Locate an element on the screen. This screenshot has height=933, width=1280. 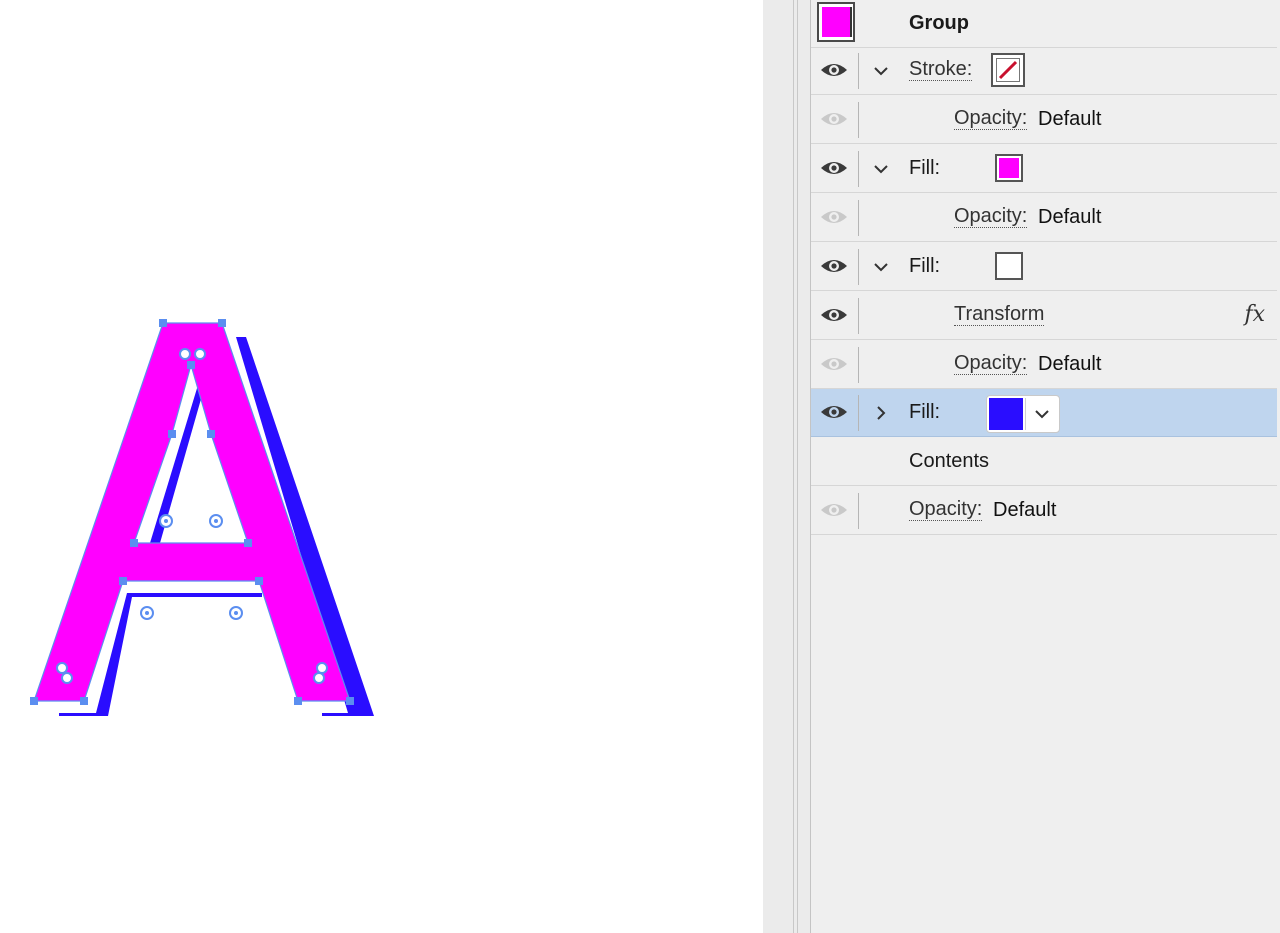
contents-row: Contents is located at coordinates (1044, 462).